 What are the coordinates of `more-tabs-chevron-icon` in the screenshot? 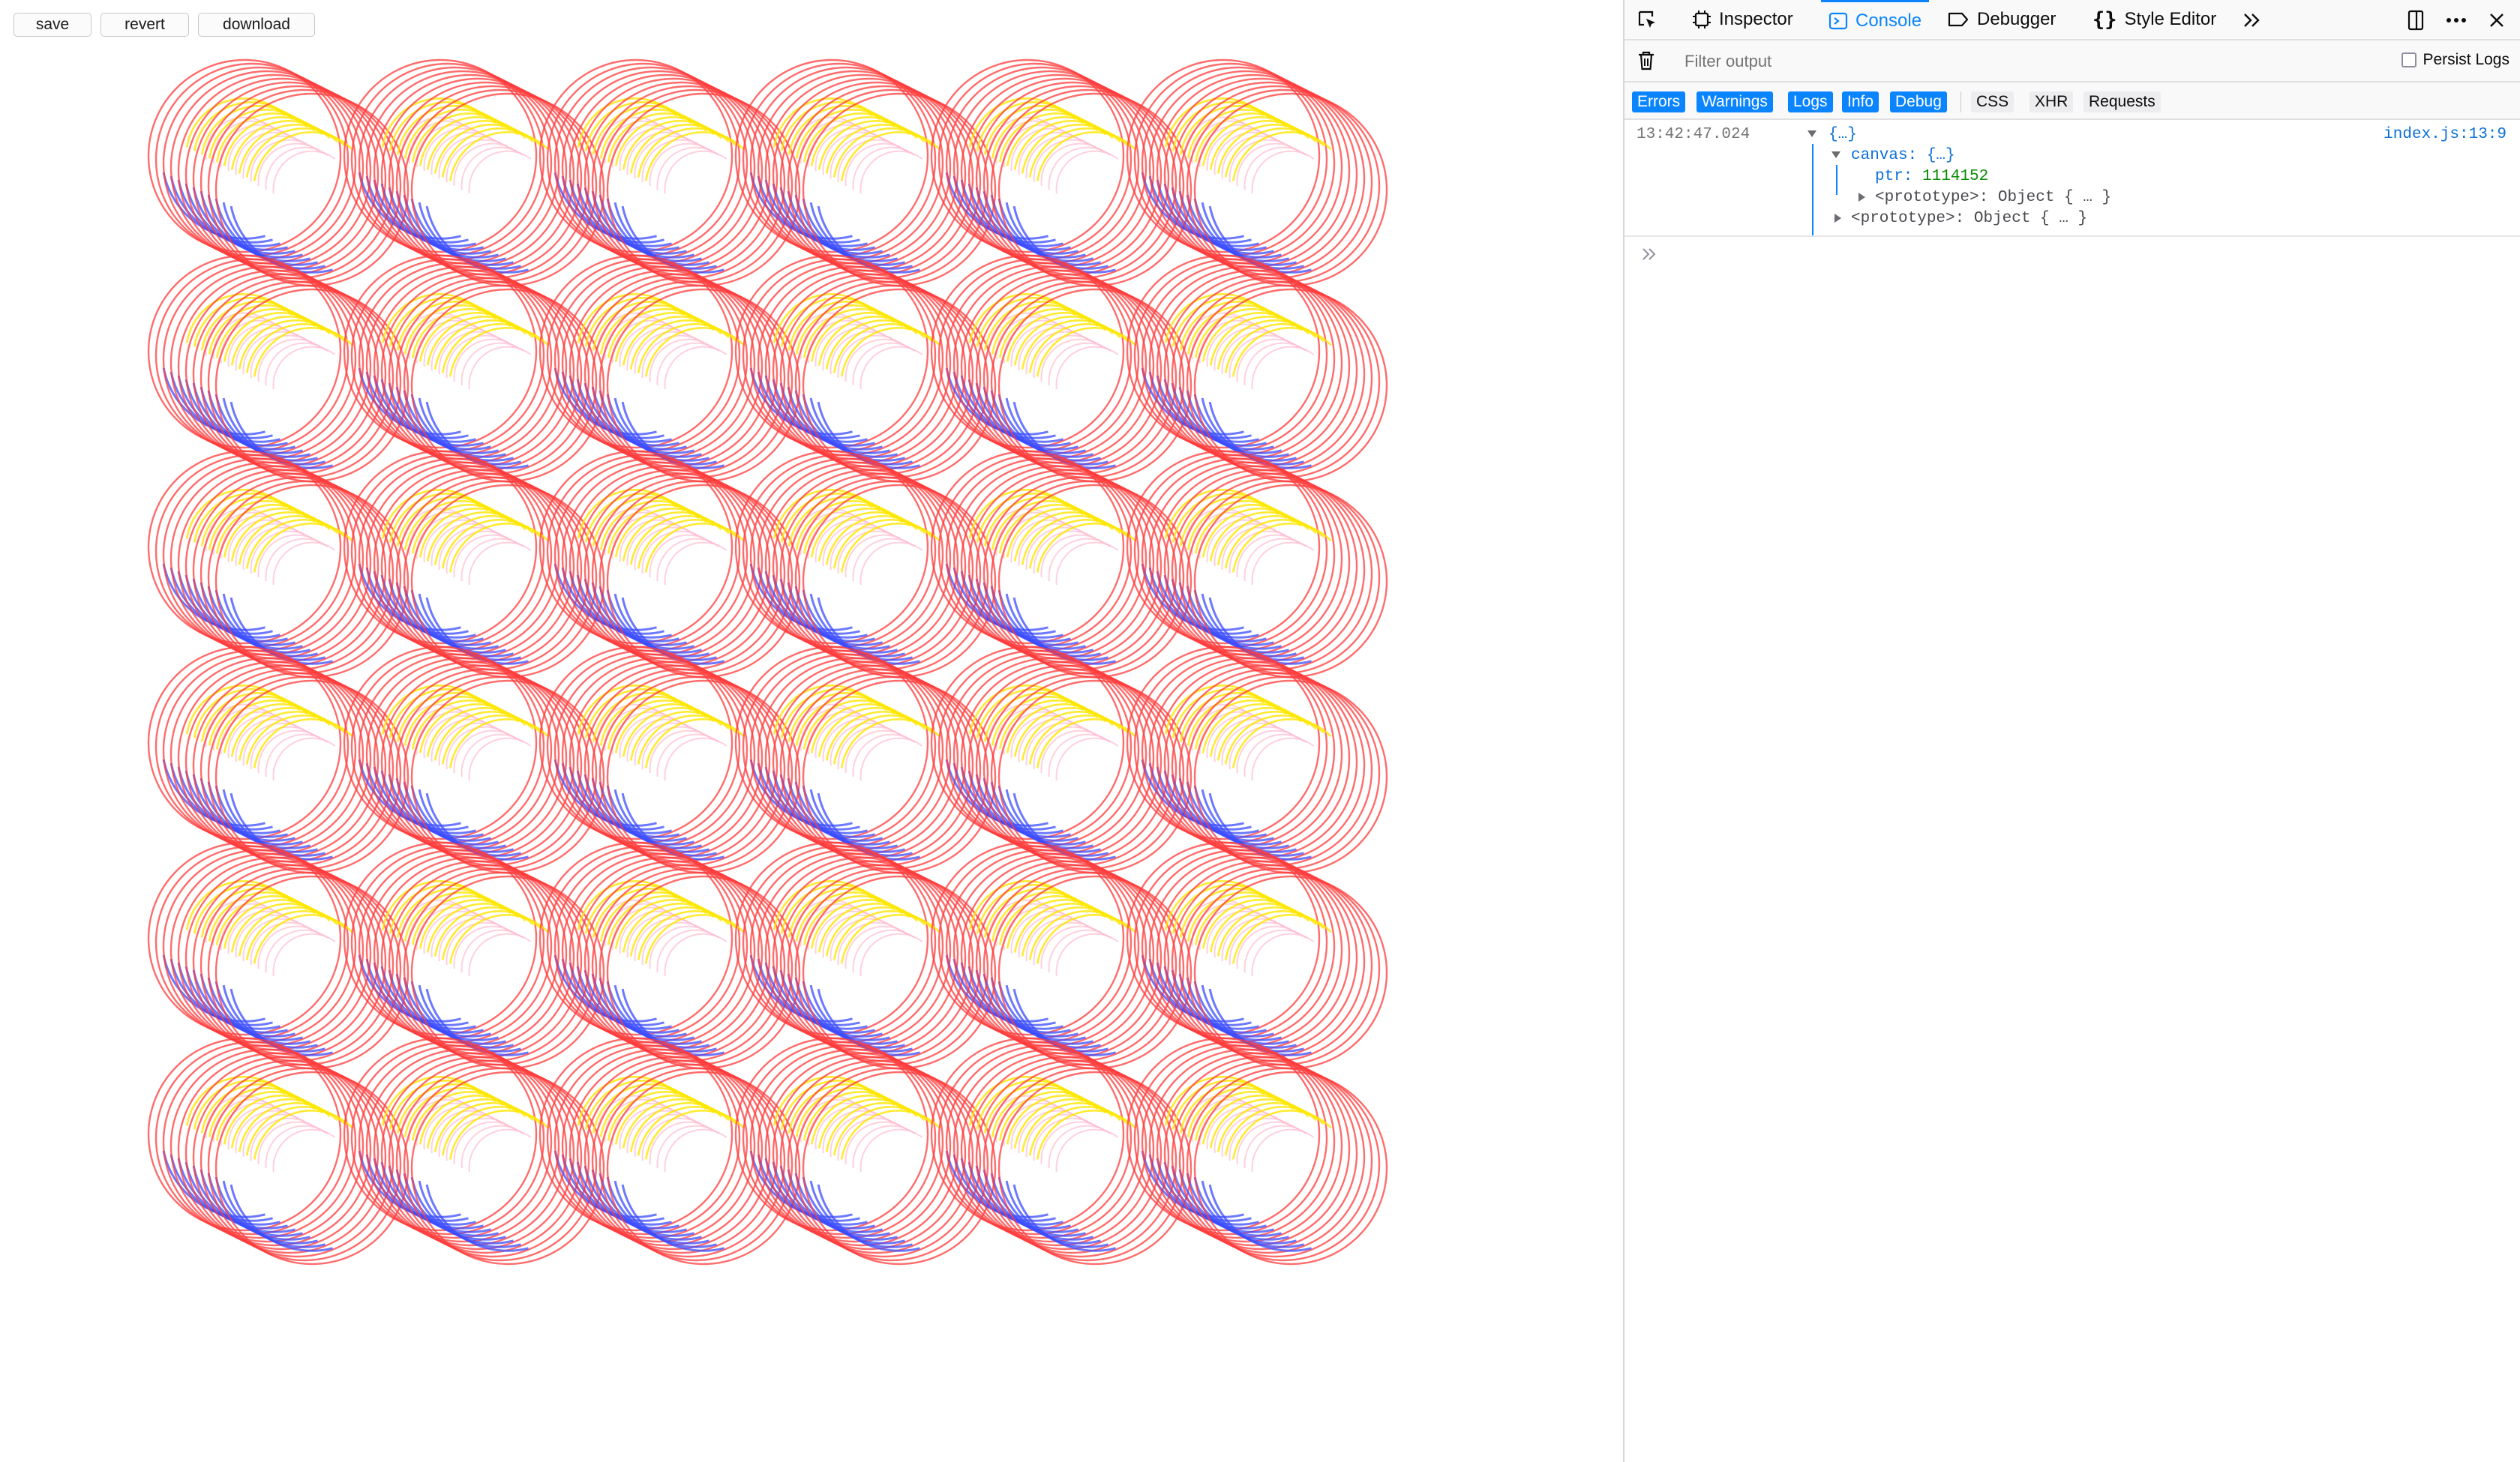 It's located at (2252, 20).